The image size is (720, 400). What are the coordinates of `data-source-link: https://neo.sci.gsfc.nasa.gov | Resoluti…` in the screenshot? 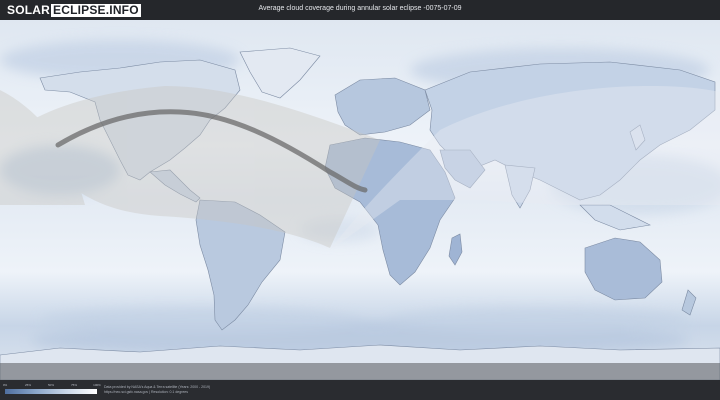 It's located at (146, 392).